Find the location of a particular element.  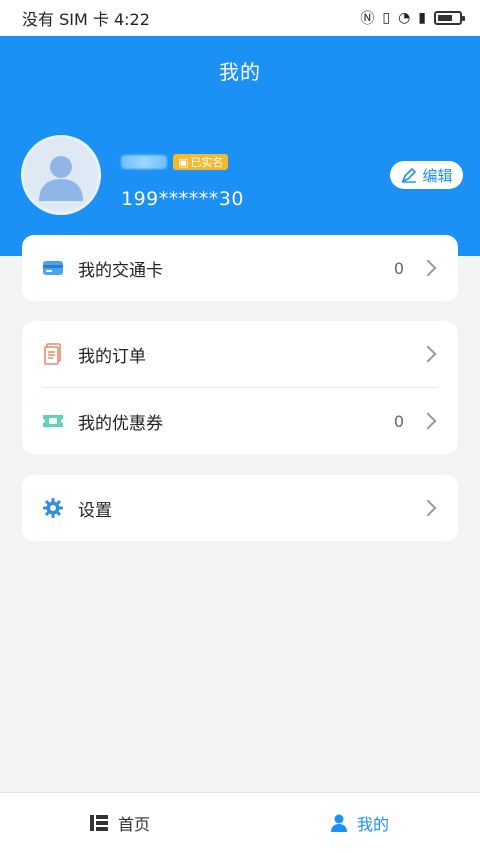

edit-button-label: 编辑 is located at coordinates (437, 175).